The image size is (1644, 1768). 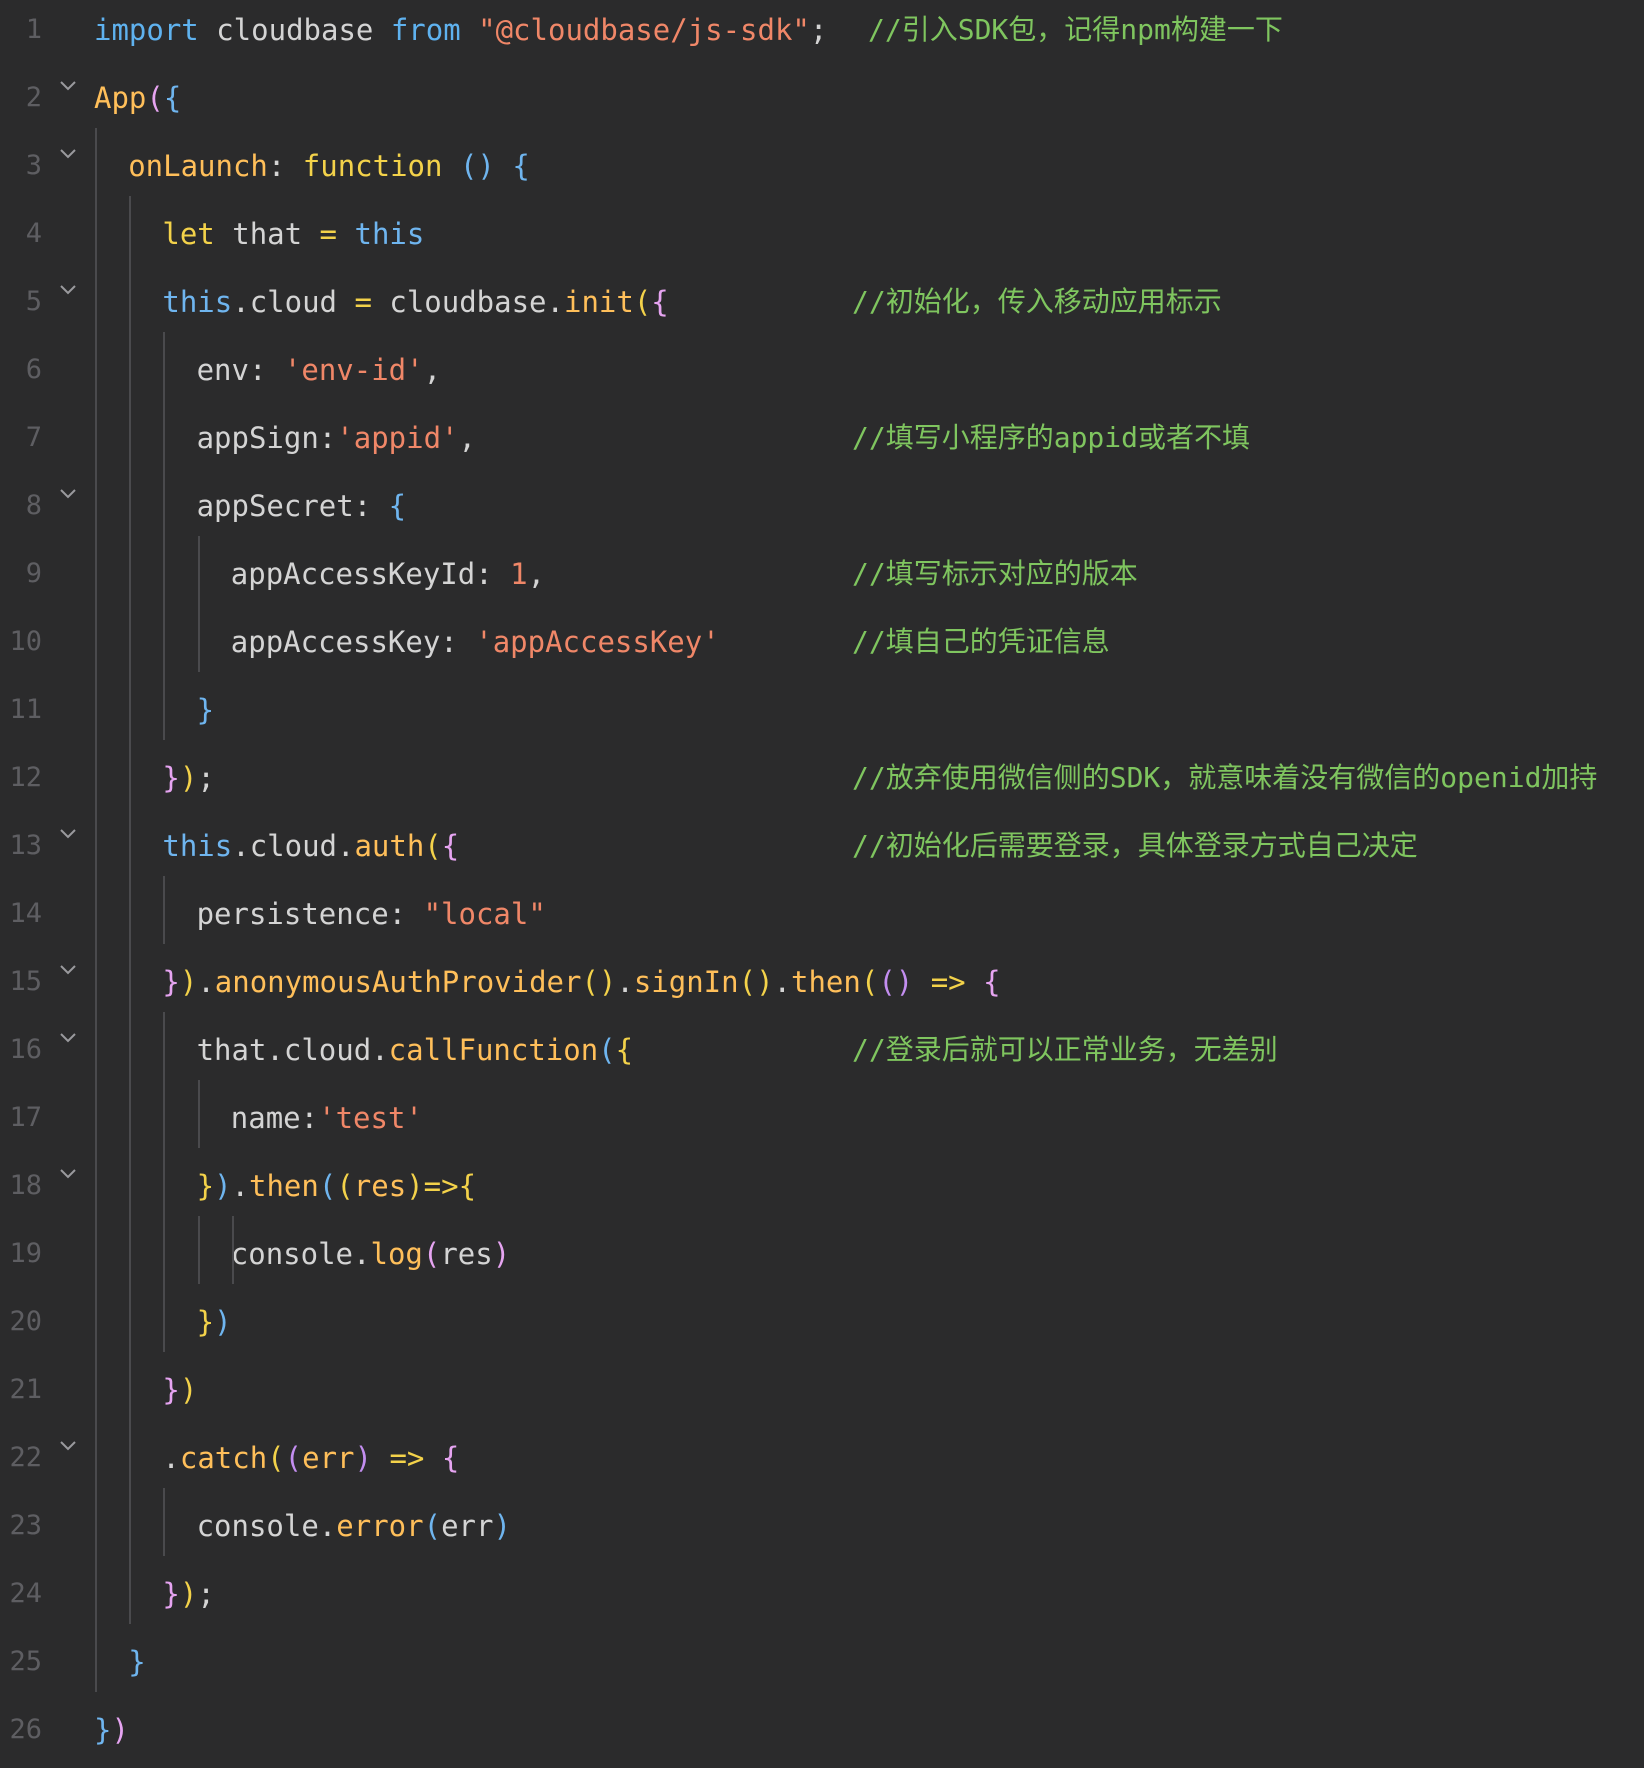 I want to click on code-token: init, so click(x=598, y=302).